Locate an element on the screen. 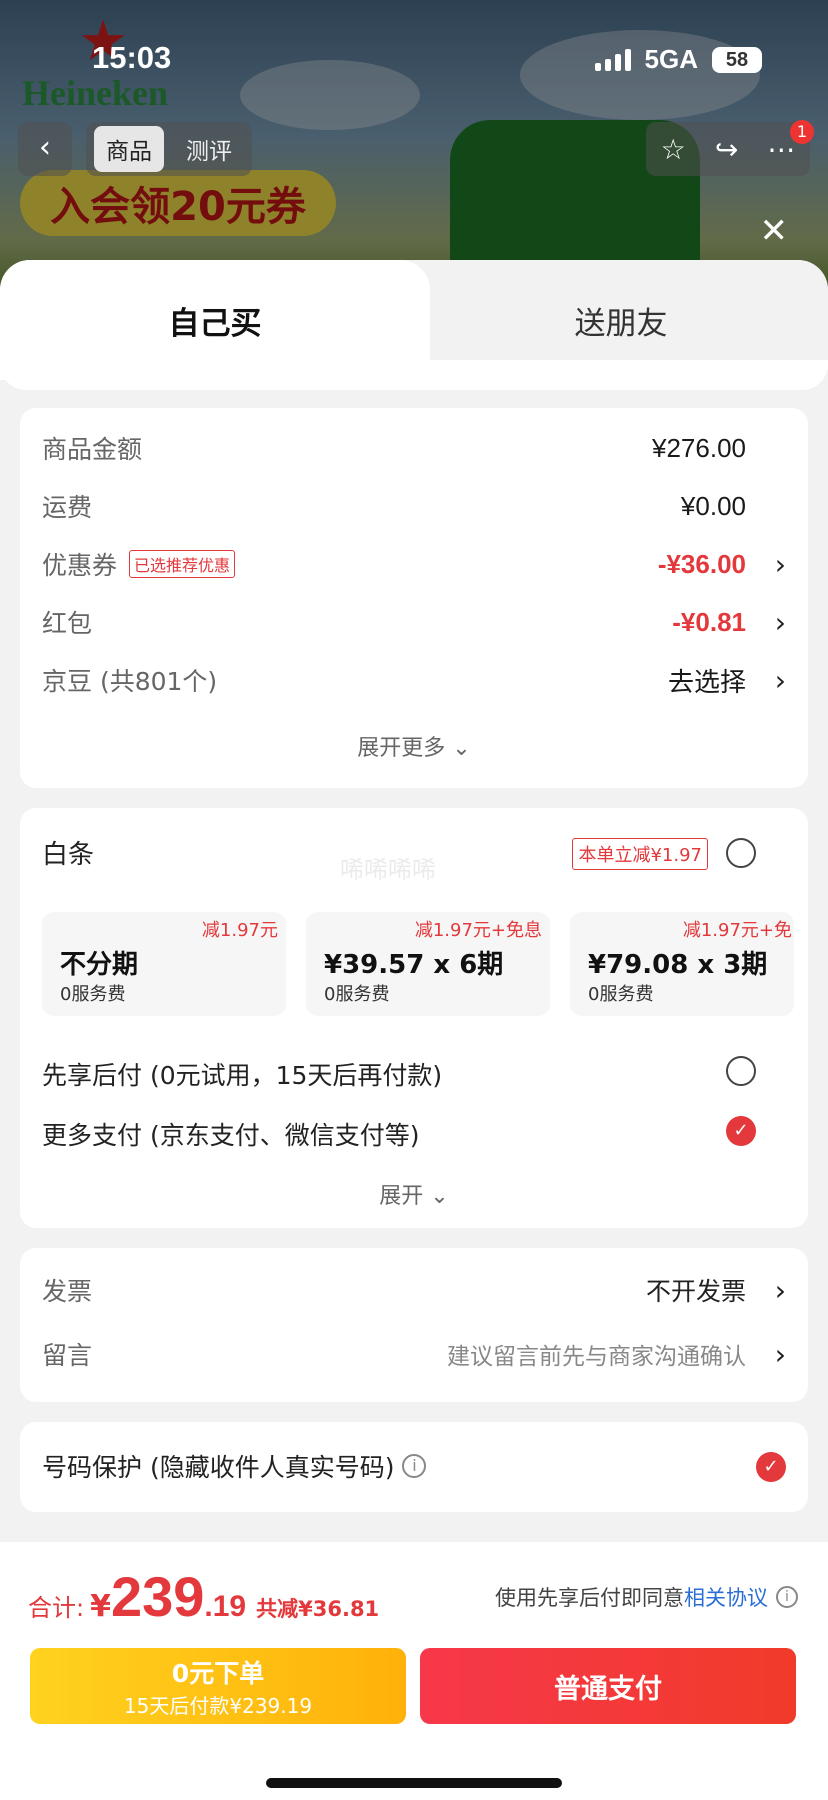  tab-gift-friend: 送朋友 is located at coordinates (621, 320).